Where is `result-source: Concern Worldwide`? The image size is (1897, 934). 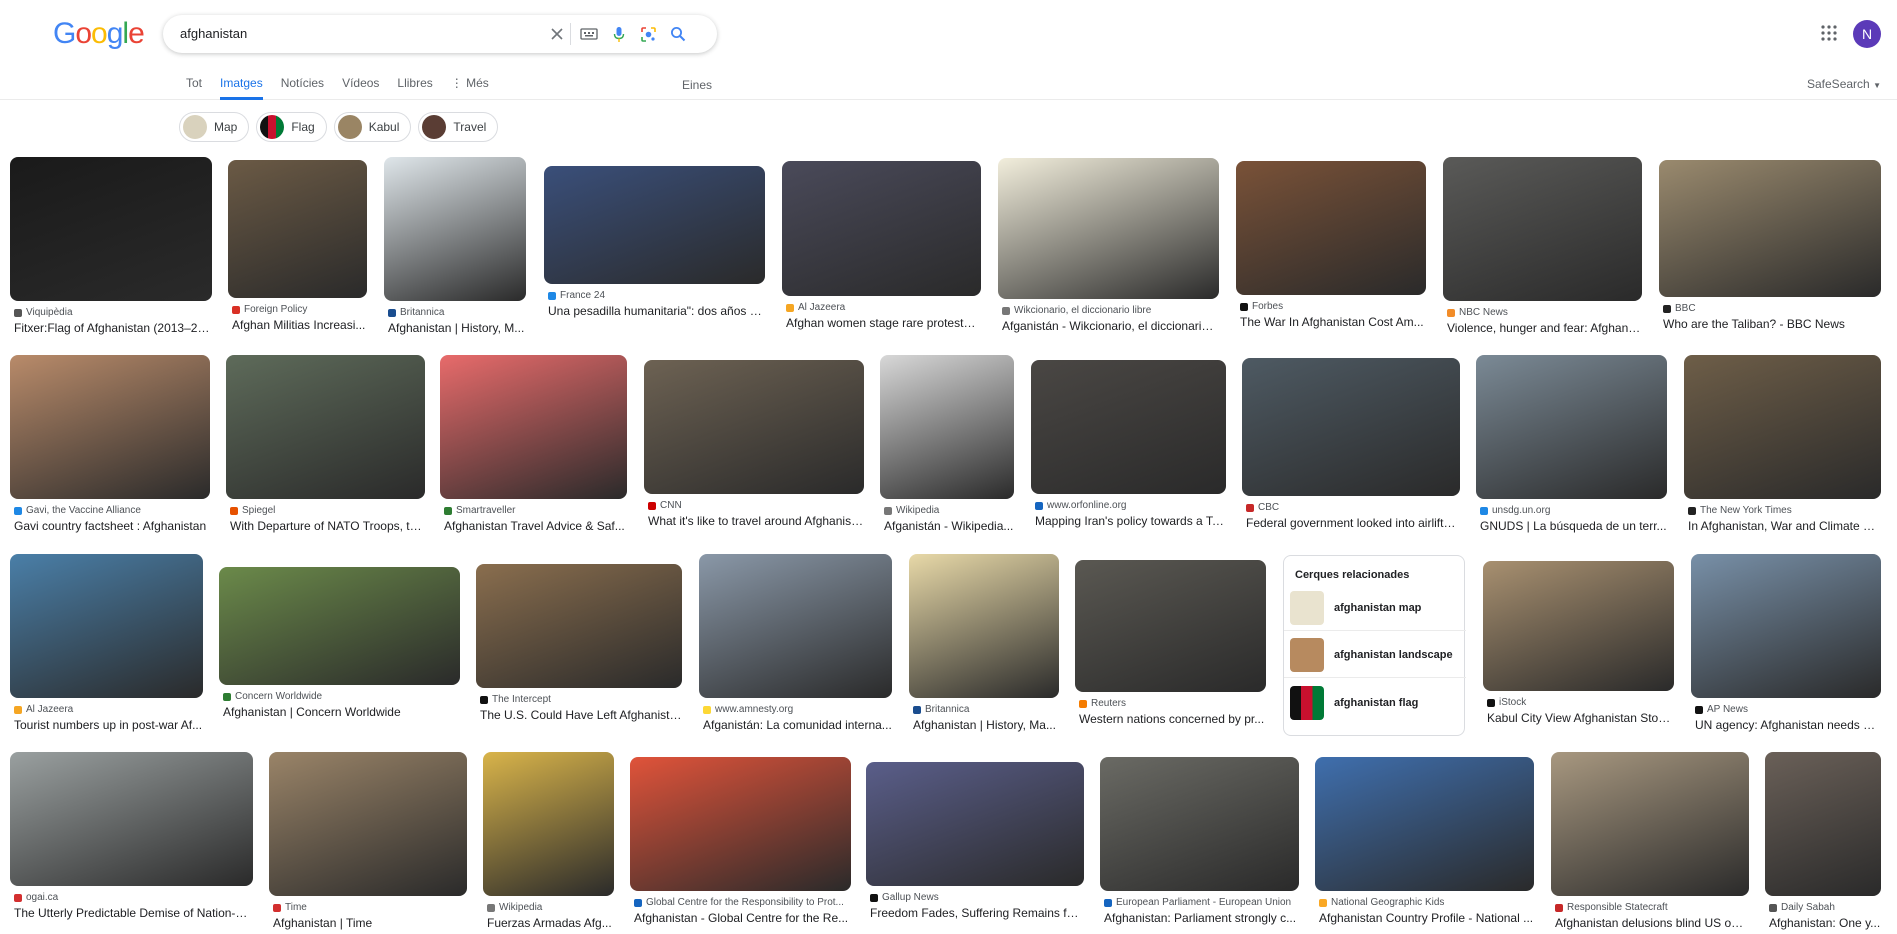
result-source: Concern Worldwide is located at coordinates (341, 696).